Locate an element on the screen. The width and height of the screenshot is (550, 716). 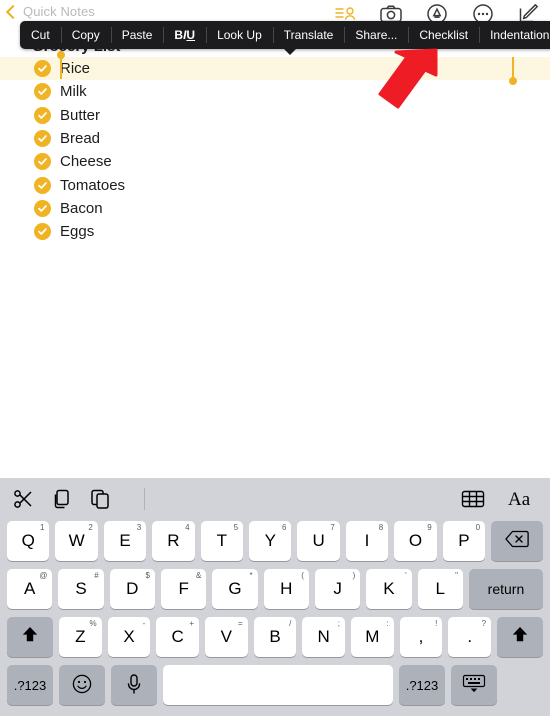
key-m: M: is located at coordinates (372, 637).